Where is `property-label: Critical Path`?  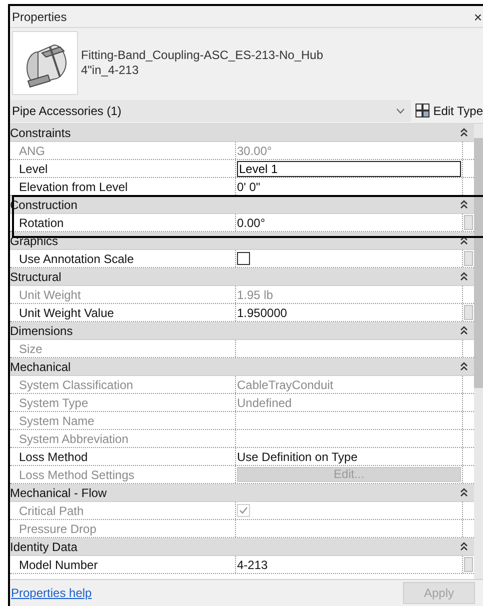 property-label: Critical Path is located at coordinates (51, 511).